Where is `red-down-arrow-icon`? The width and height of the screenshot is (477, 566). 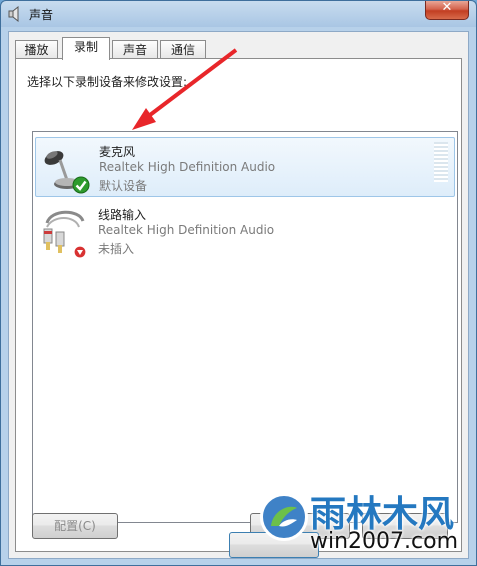
red-down-arrow-icon is located at coordinates (80, 252).